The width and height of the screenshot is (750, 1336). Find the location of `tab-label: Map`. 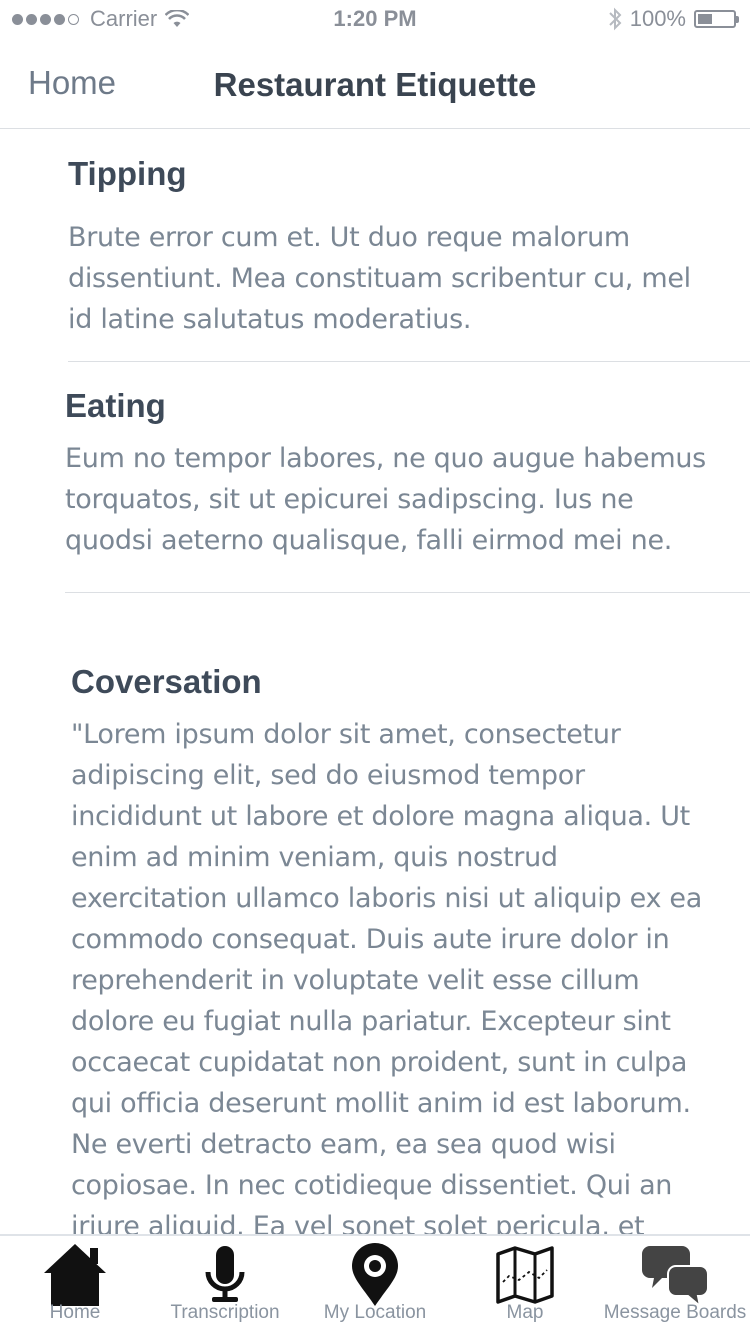

tab-label: Map is located at coordinates (525, 1312).